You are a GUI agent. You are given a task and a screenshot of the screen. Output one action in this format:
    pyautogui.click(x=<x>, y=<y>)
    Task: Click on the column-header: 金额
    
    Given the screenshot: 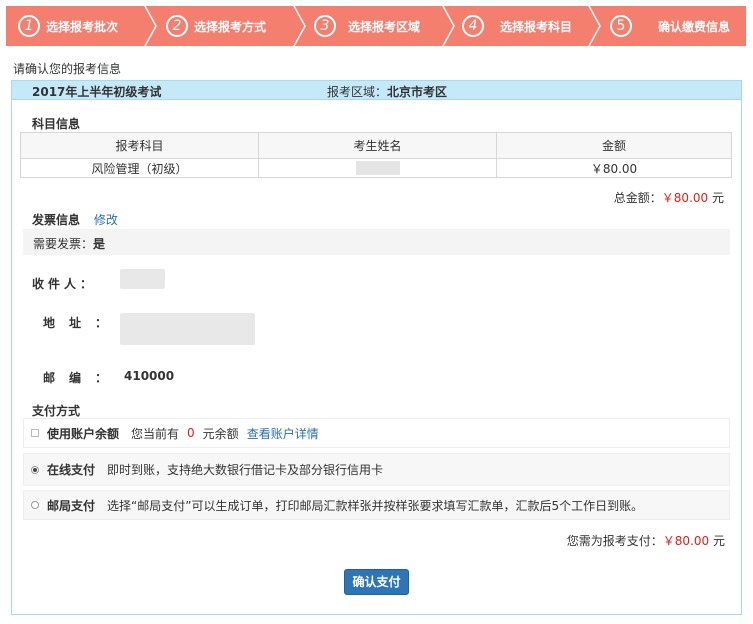 What is the action you would take?
    pyautogui.click(x=614, y=145)
    